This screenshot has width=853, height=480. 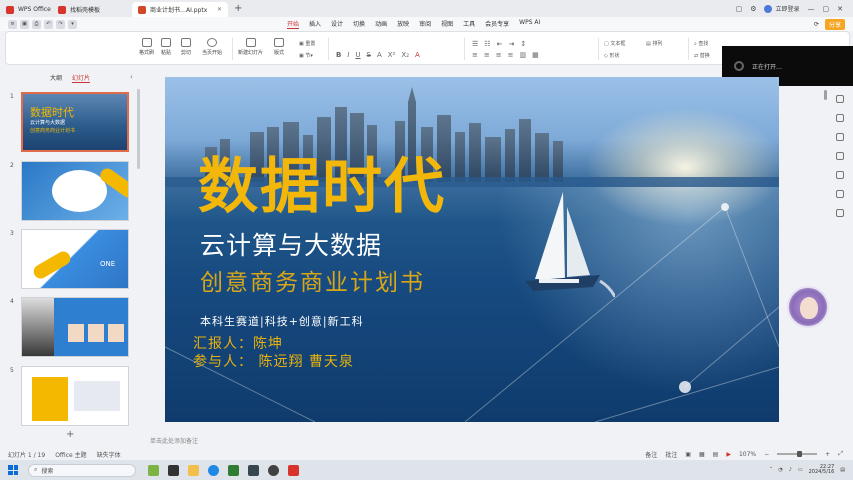 I want to click on edge-browser-icon, so click(x=213, y=470).